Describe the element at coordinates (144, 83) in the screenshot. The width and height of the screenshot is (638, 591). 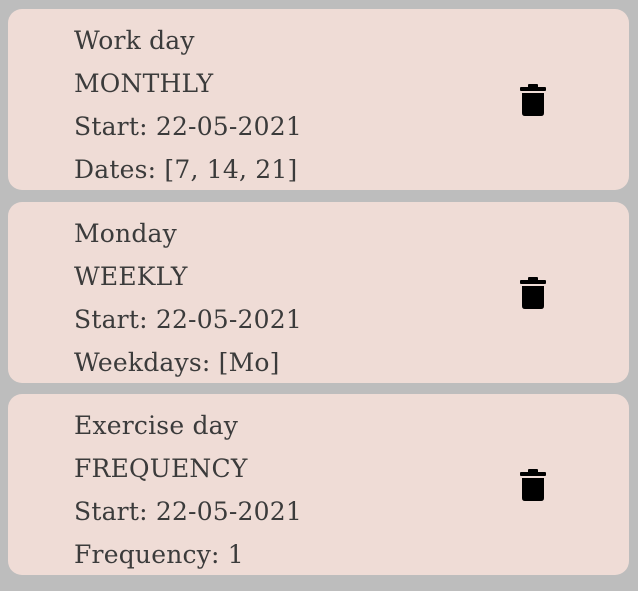
I see `schedule-type: MONTHLY` at that location.